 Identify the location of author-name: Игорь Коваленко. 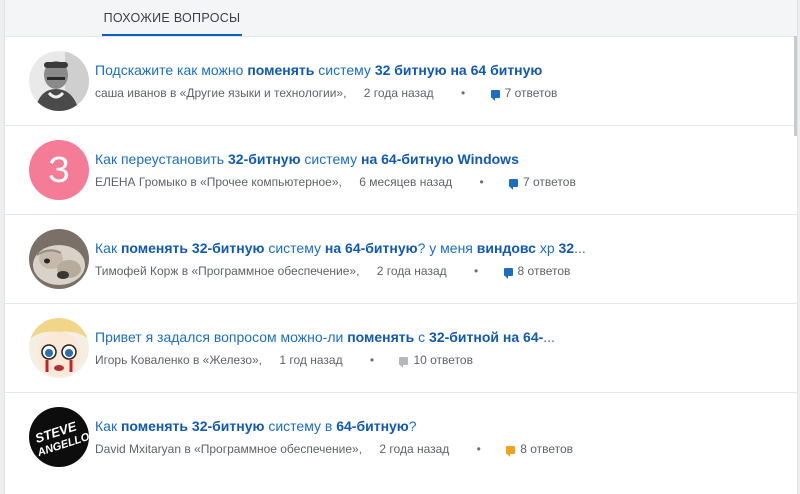
(142, 360).